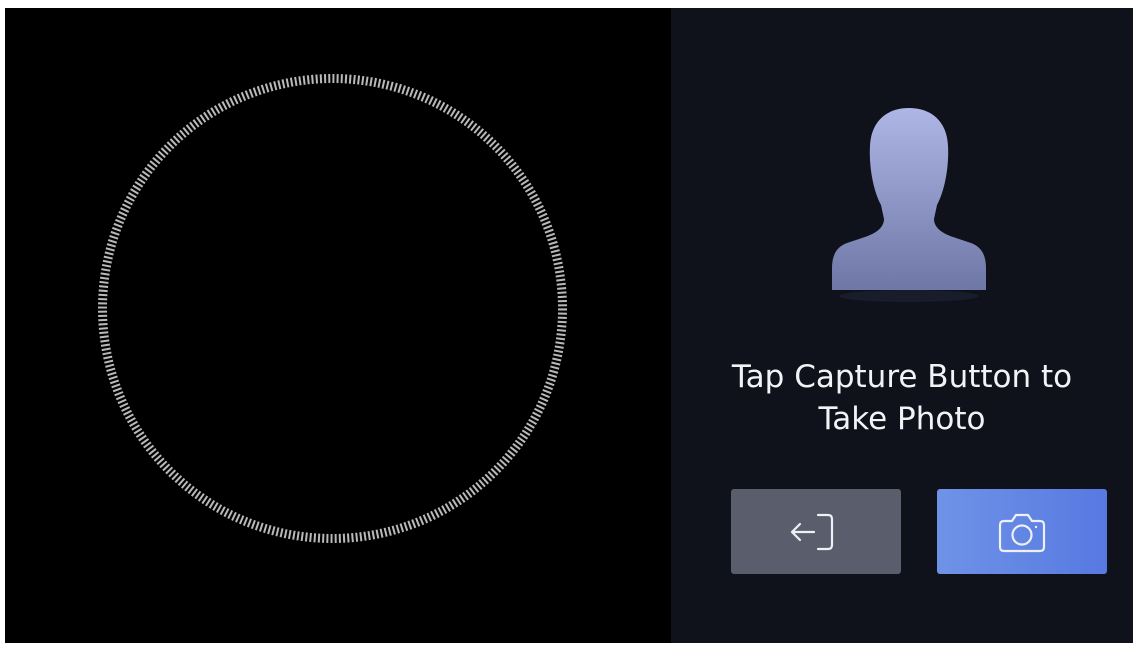  I want to click on user-silhouette-icon, so click(909, 205).